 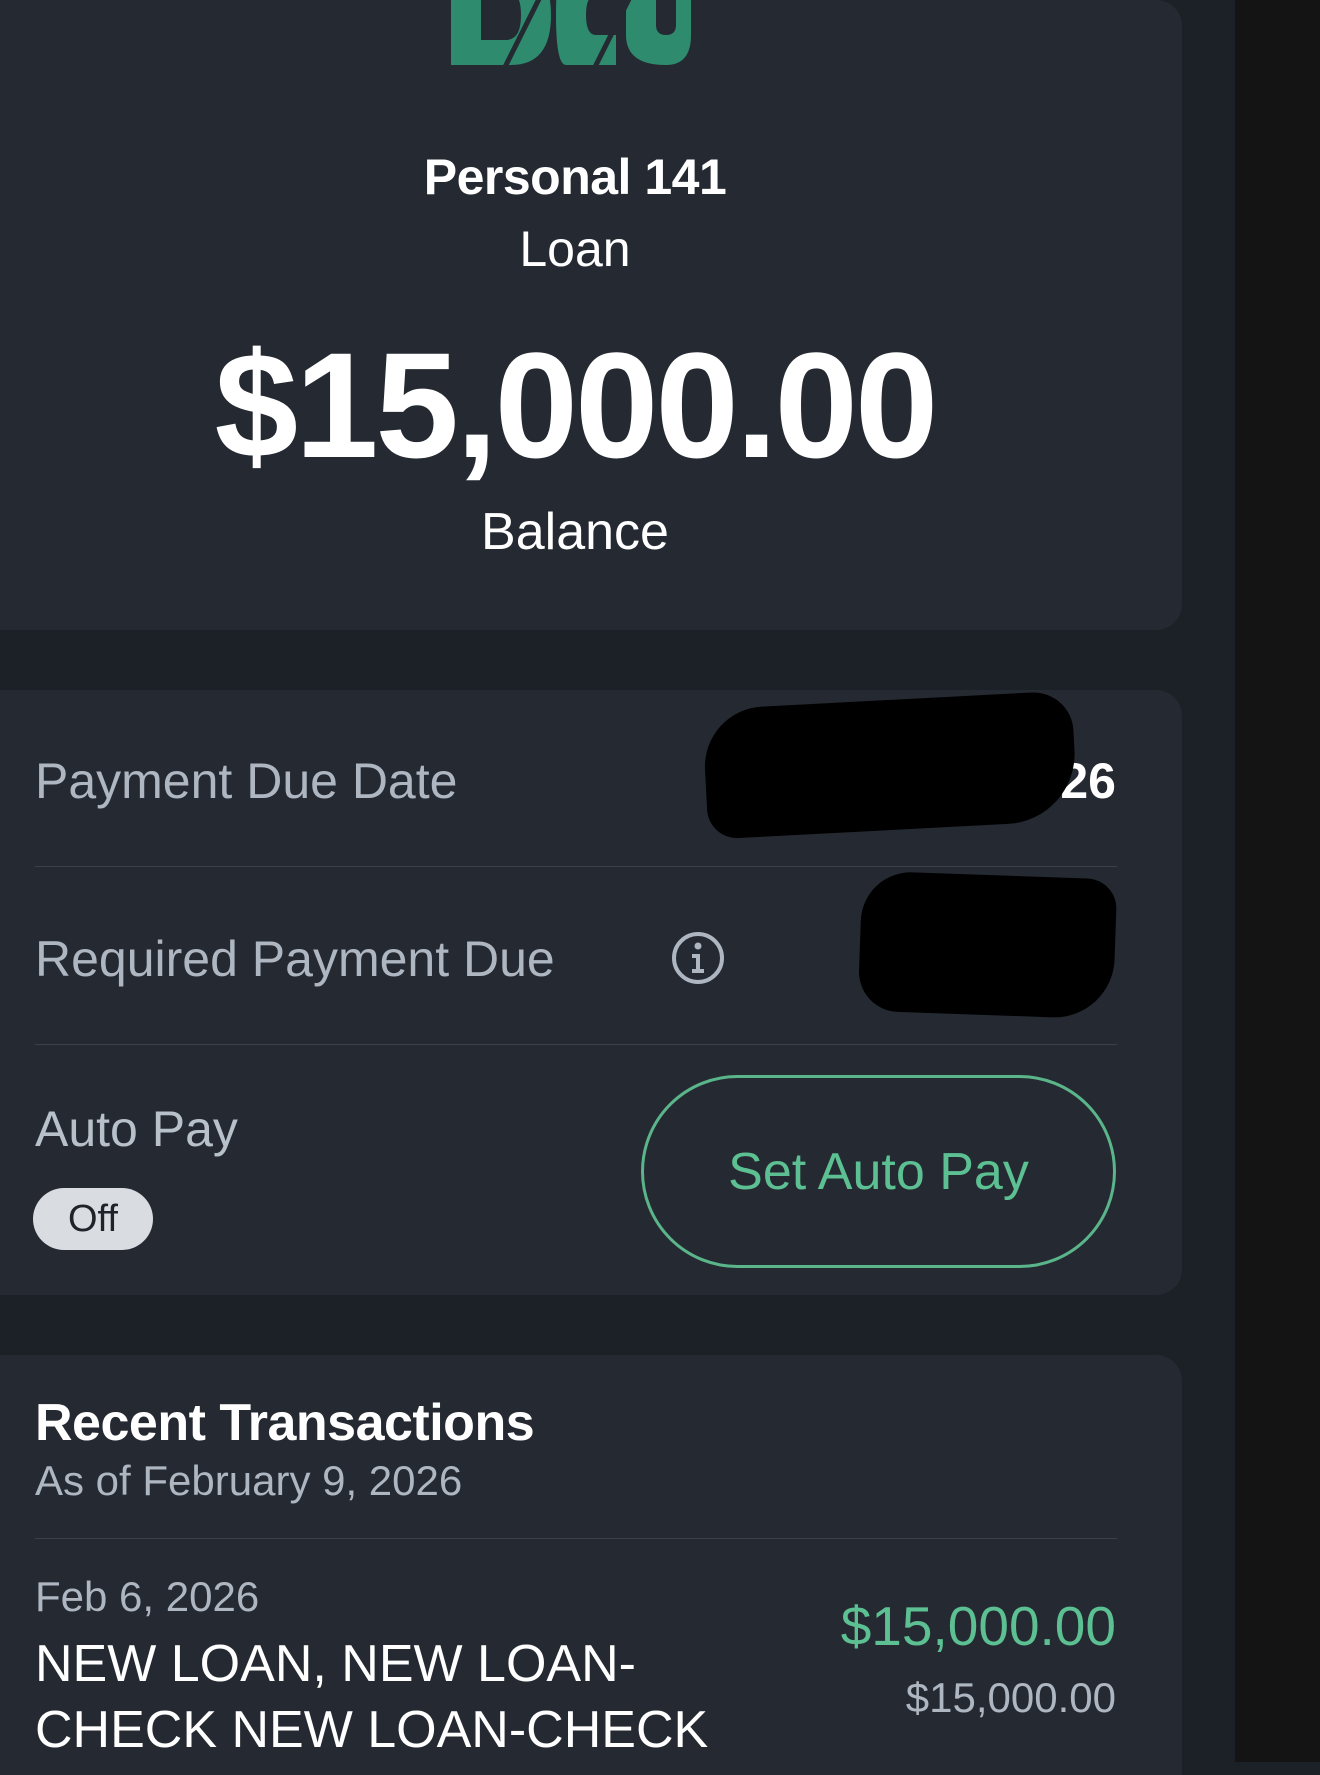 What do you see at coordinates (1277, 881) in the screenshot?
I see `screen-edge` at bounding box center [1277, 881].